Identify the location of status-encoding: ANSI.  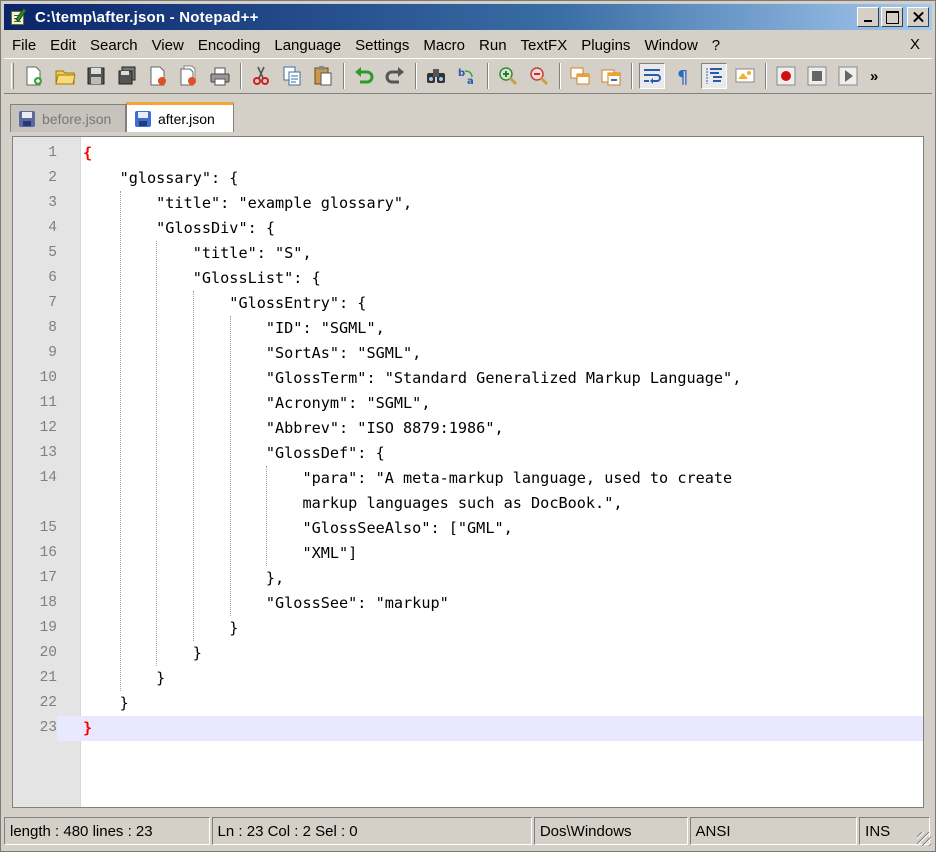
(773, 831).